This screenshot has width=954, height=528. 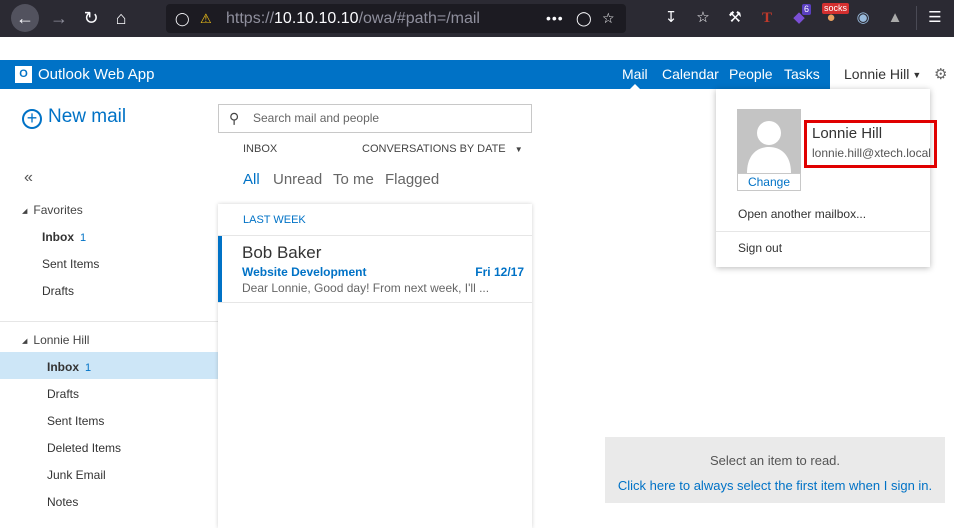 I want to click on app-title: Outlook Web App, so click(x=96, y=74).